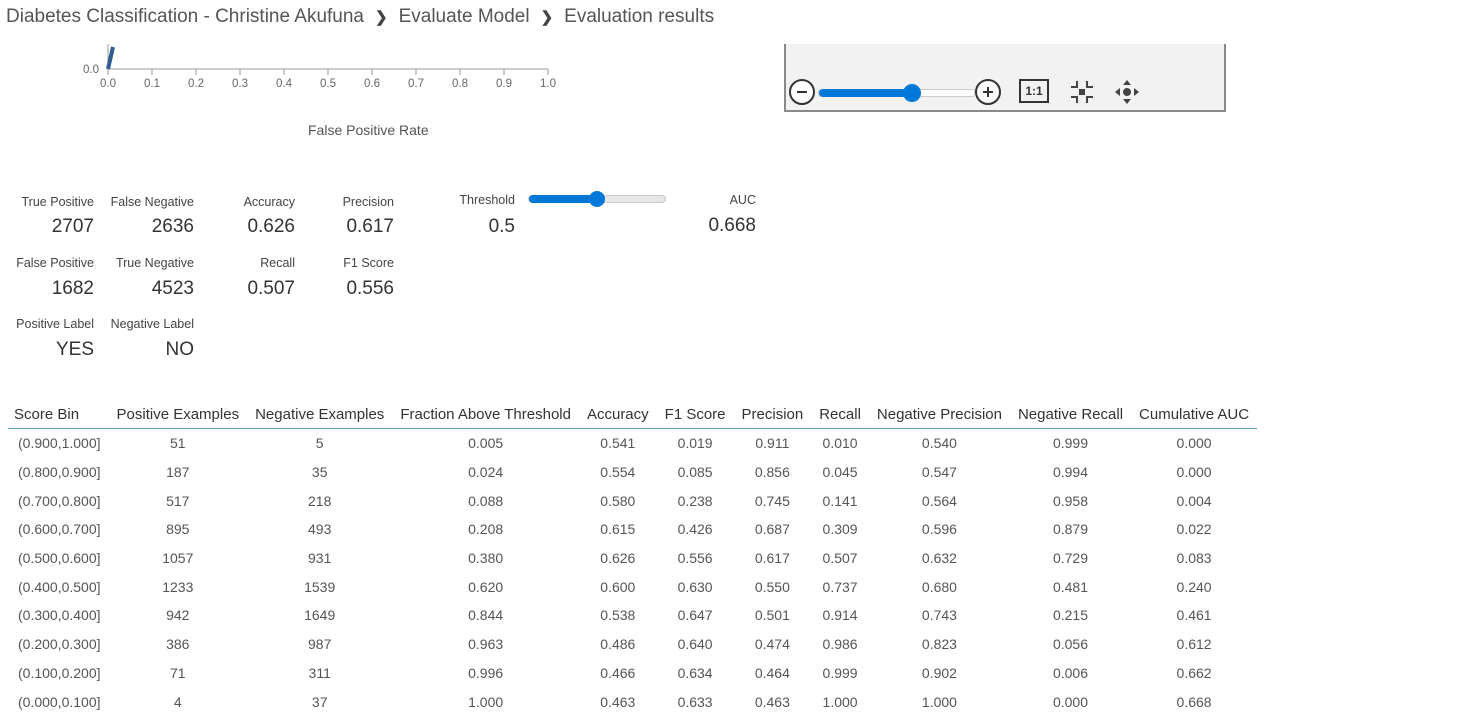 The height and width of the screenshot is (720, 1465). Describe the element at coordinates (1070, 443) in the screenshot. I see `table-cell: 0.999` at that location.